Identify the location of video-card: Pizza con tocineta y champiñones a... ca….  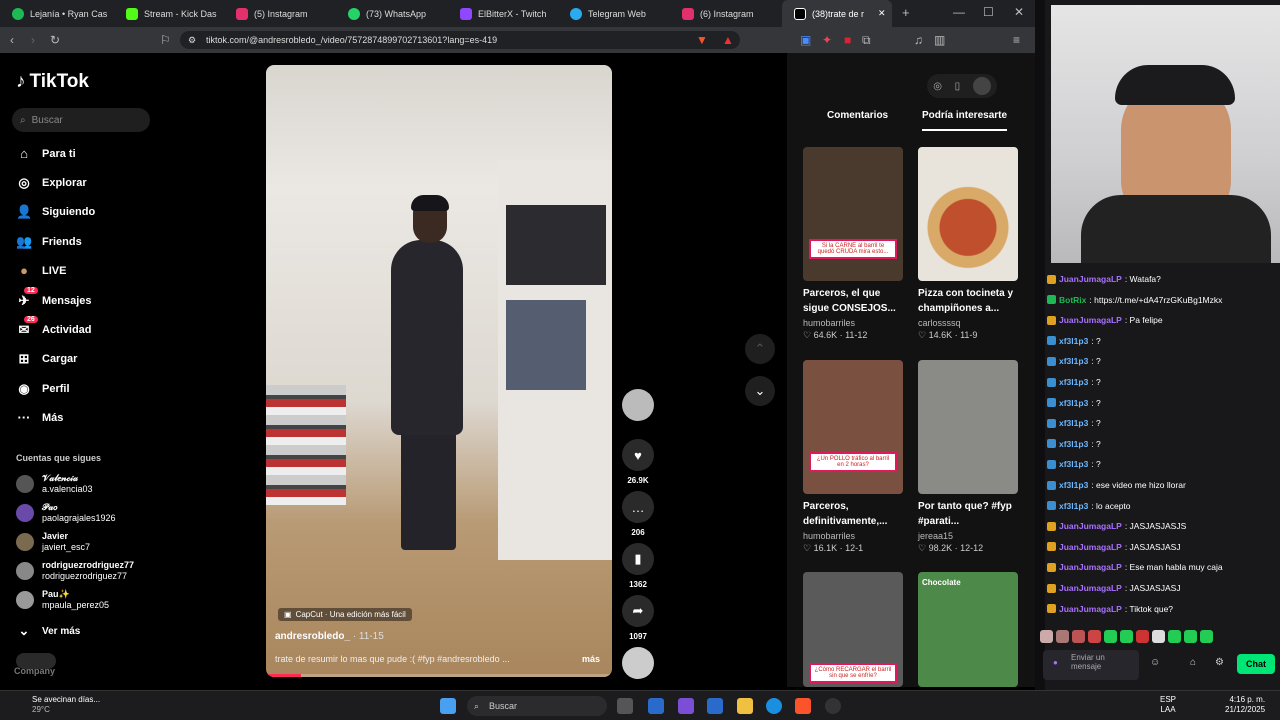
(969, 244).